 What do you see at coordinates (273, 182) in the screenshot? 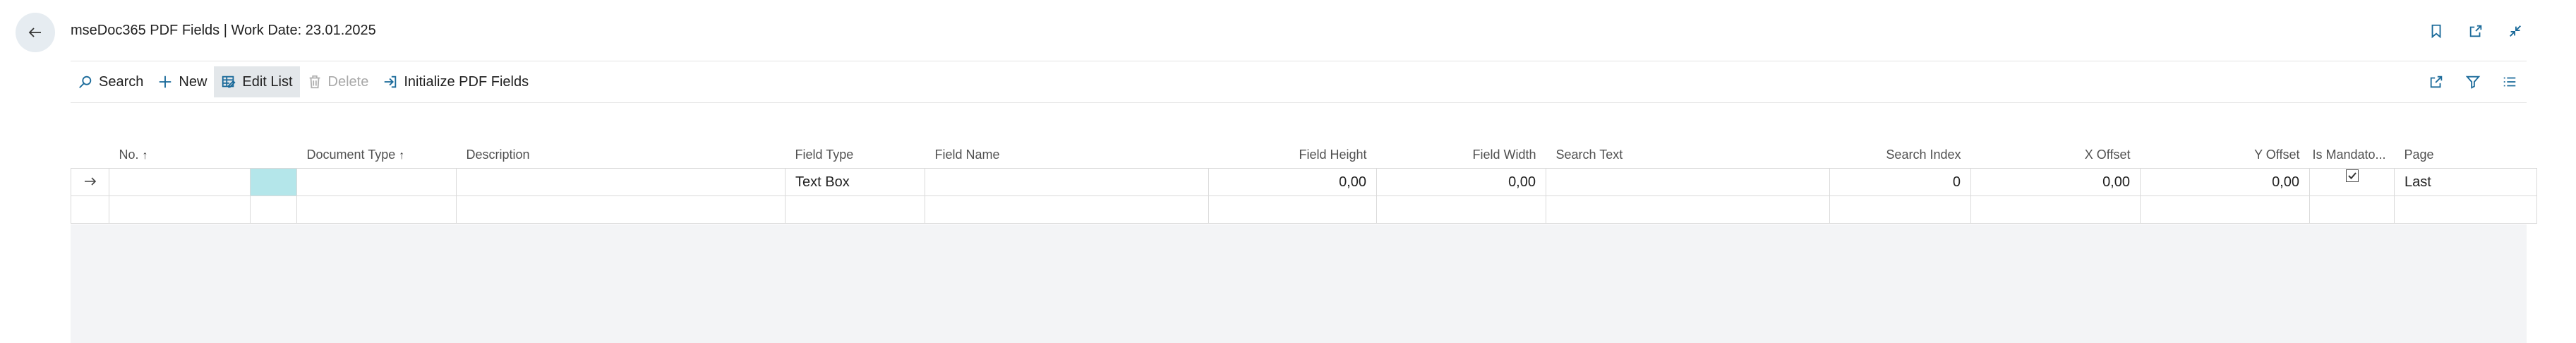
I see `cell-selected` at bounding box center [273, 182].